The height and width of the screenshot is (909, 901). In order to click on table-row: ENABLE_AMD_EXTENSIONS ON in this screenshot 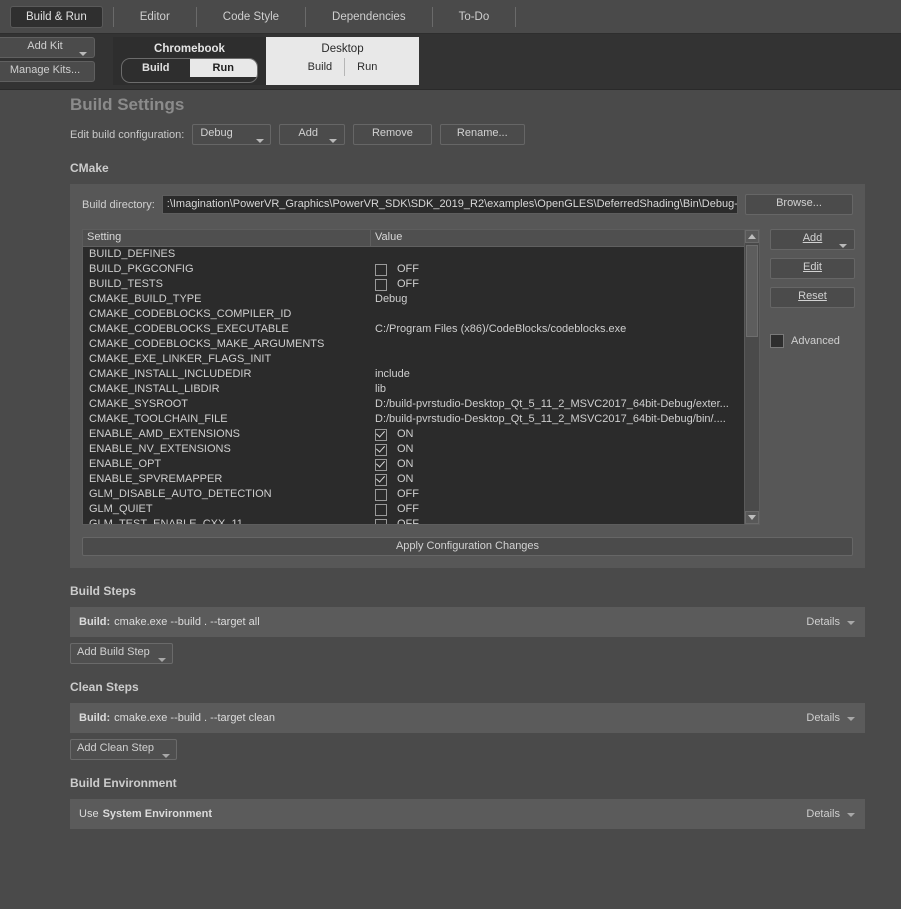, I will do `click(413, 434)`.